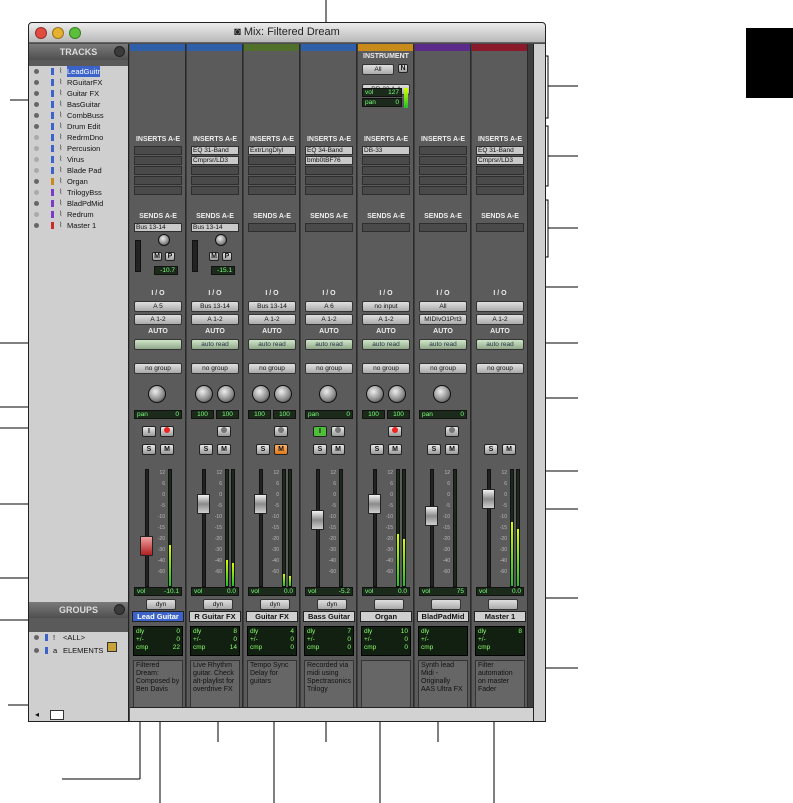 Image resolution: width=793 pixels, height=803 pixels. What do you see at coordinates (329, 306) in the screenshot?
I see `input-selector: A 6` at bounding box center [329, 306].